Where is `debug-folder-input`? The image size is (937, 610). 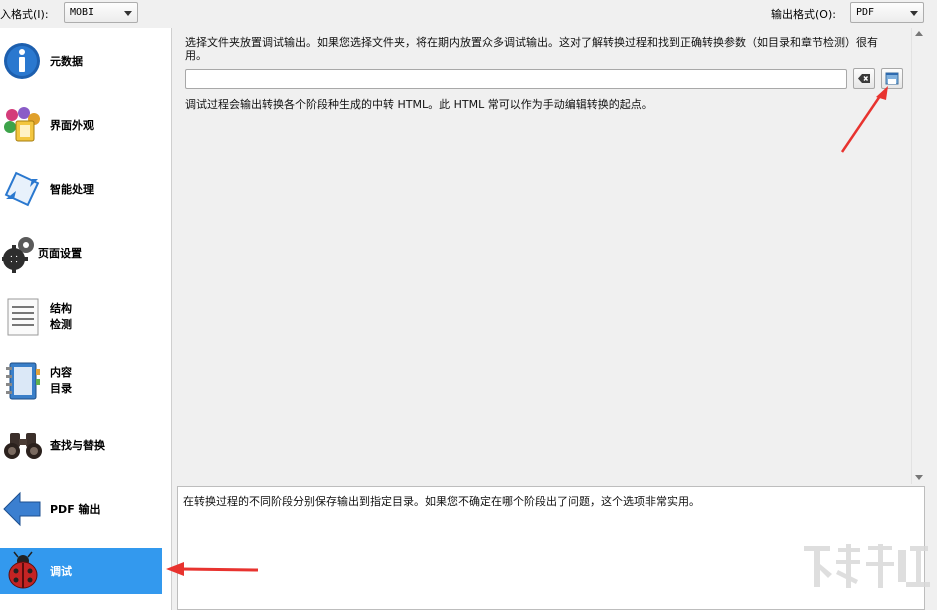 debug-folder-input is located at coordinates (516, 79).